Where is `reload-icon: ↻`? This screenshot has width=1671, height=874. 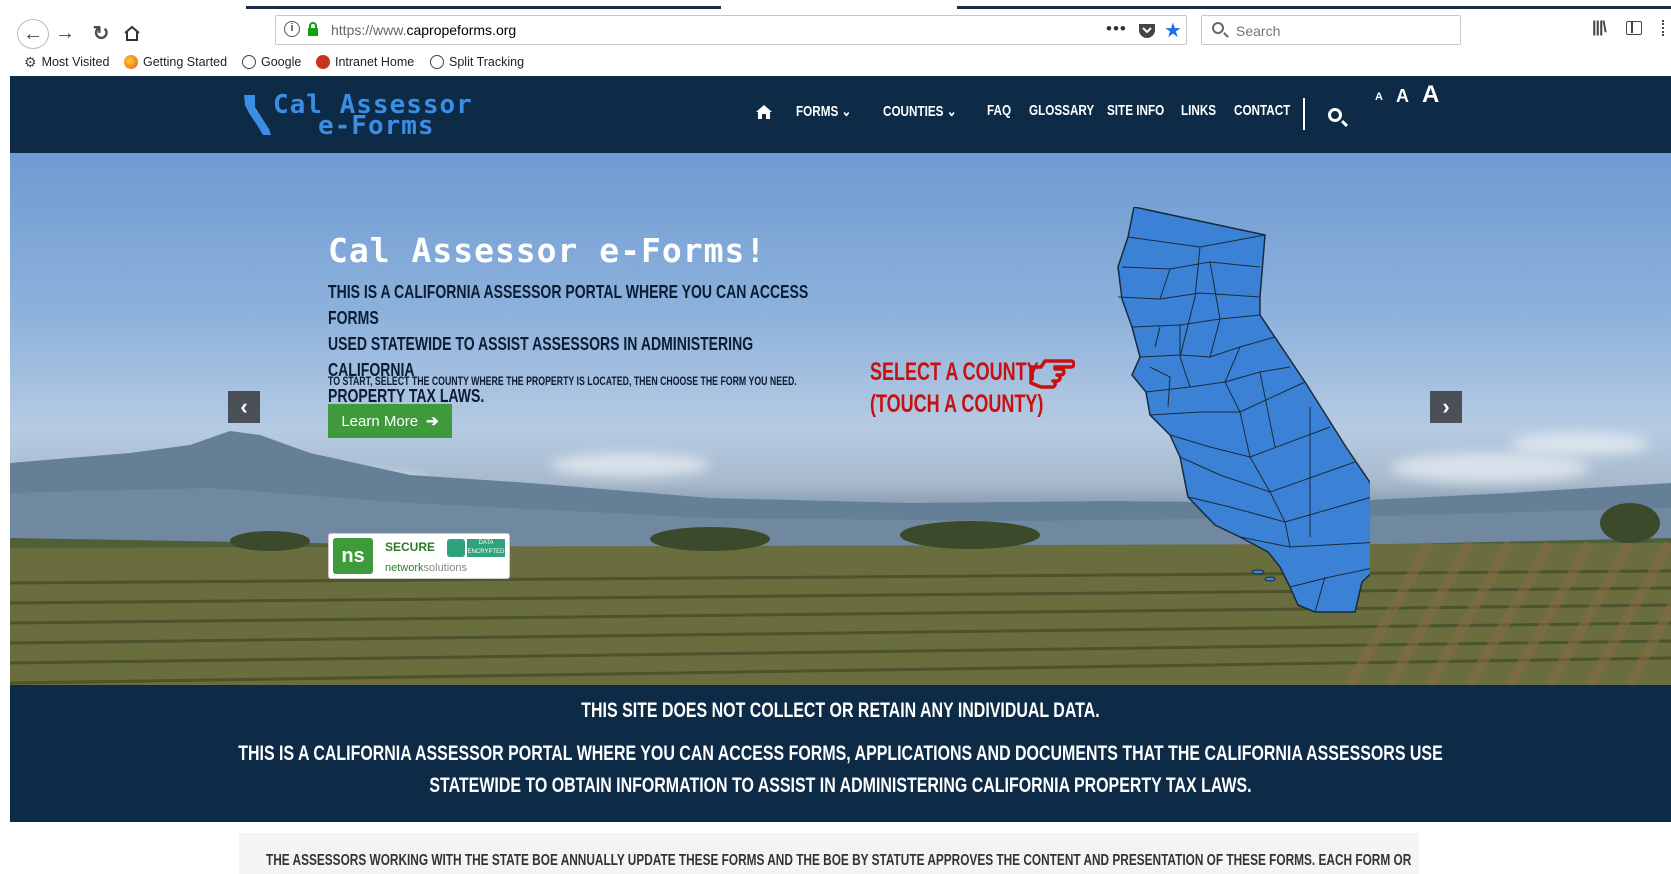
reload-icon: ↻ is located at coordinates (101, 33).